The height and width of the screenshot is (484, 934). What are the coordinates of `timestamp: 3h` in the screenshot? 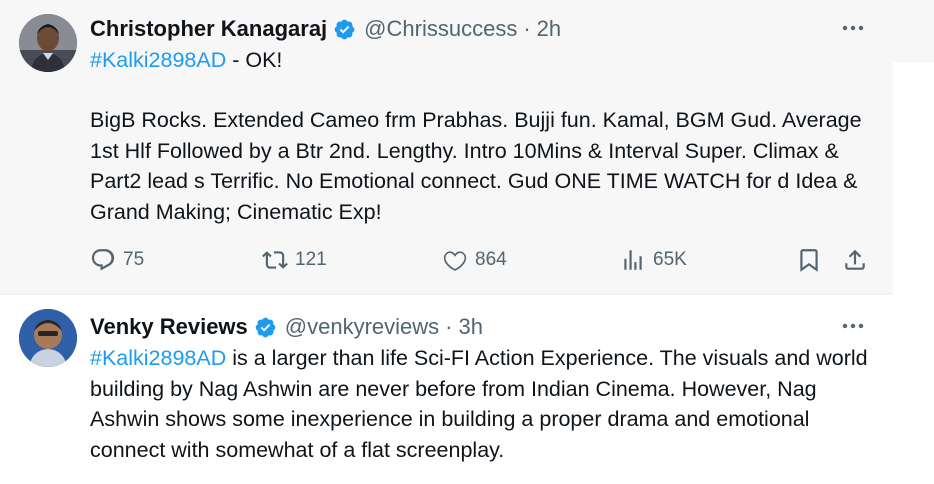 It's located at (471, 327).